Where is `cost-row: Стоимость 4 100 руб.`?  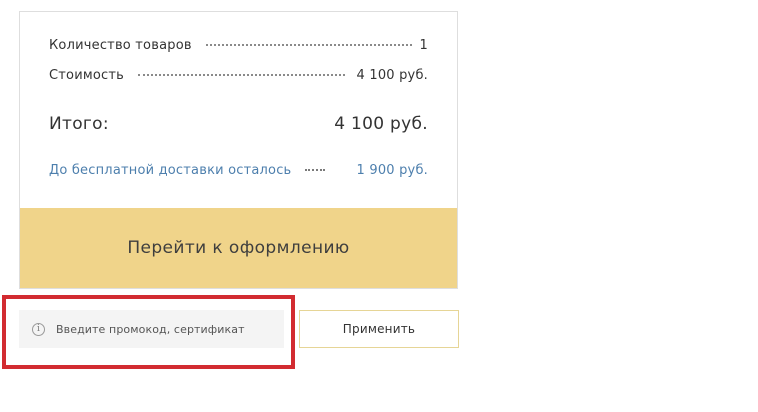 cost-row: Стоимость 4 100 руб. is located at coordinates (238, 75).